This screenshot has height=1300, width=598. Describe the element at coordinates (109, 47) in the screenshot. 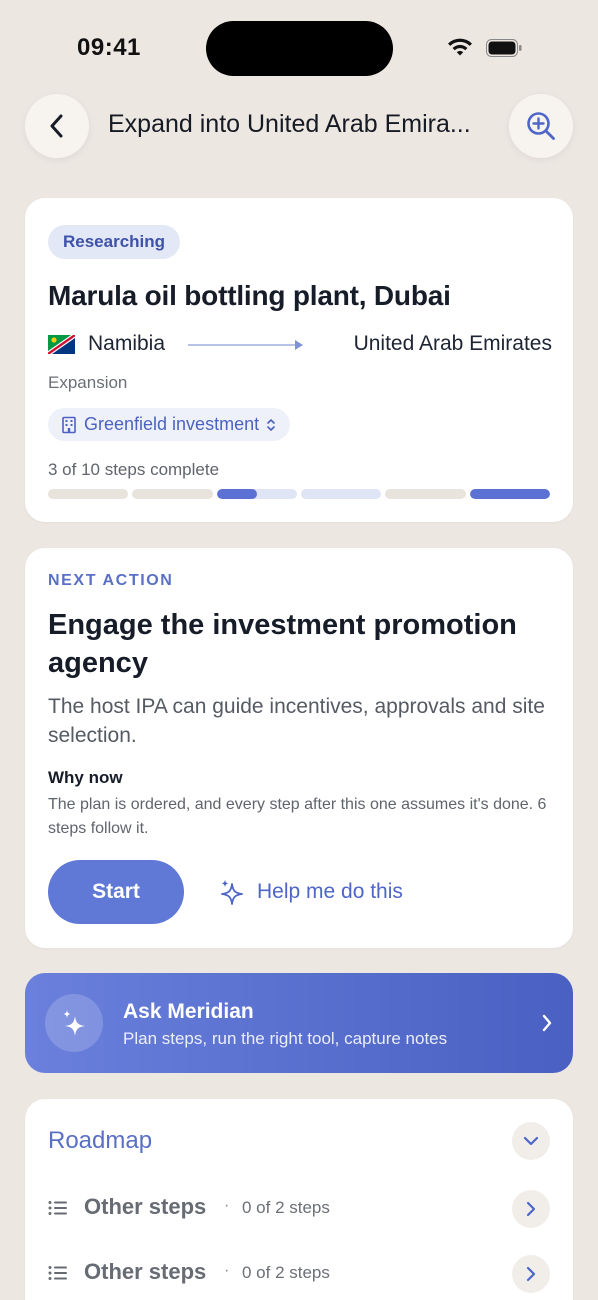

I see `status-time: 09:41` at that location.